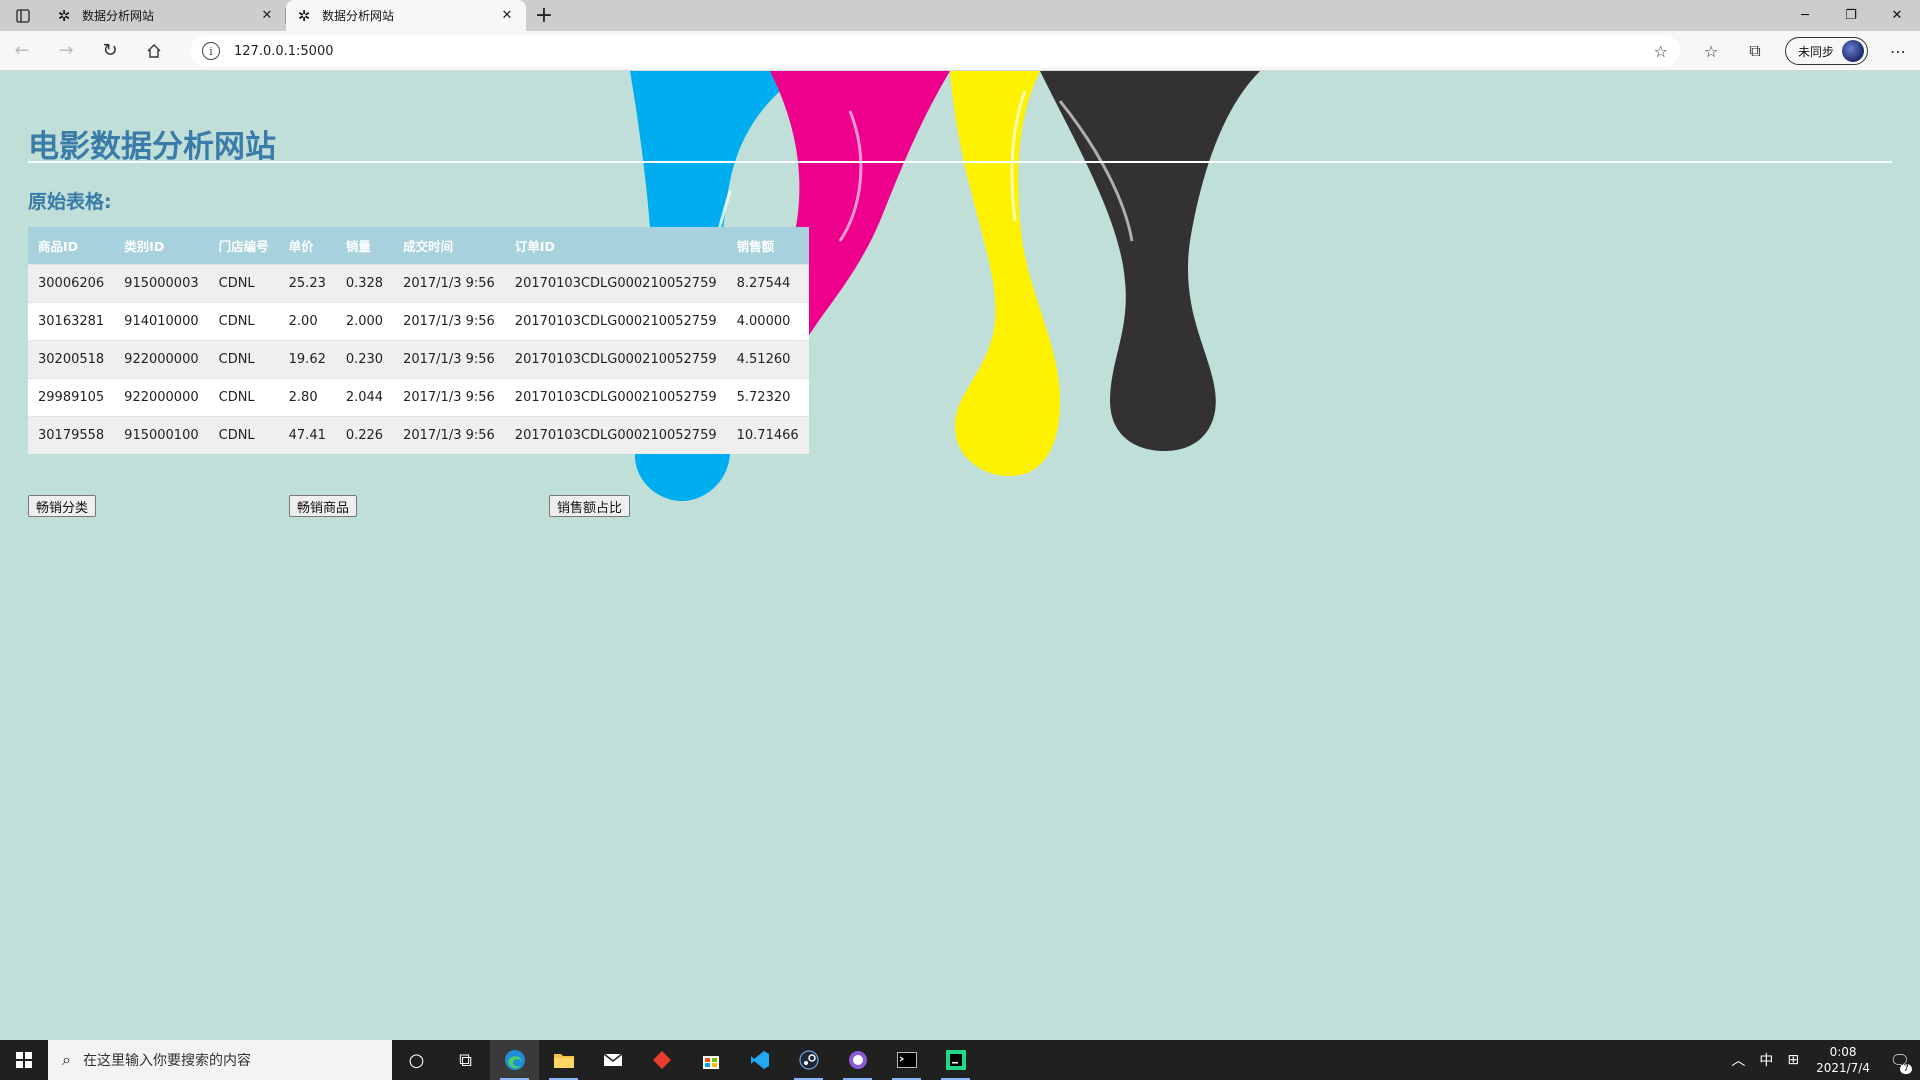 This screenshot has width=1920, height=1080. I want to click on ime-mode-icon: ⊞, so click(1793, 1060).